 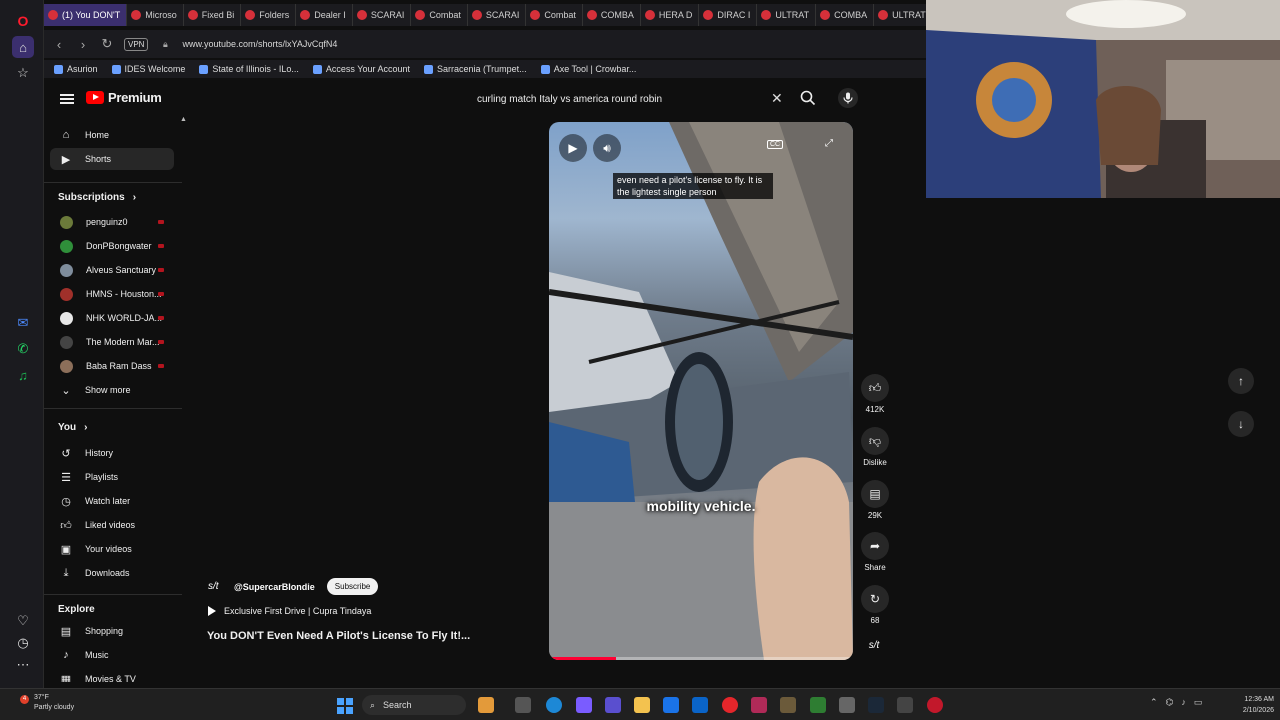 What do you see at coordinates (23, 665) in the screenshot?
I see `more-icon: ⋯` at bounding box center [23, 665].